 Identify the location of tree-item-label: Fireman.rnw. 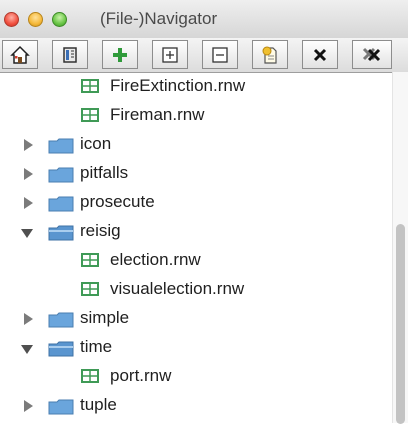
(157, 114).